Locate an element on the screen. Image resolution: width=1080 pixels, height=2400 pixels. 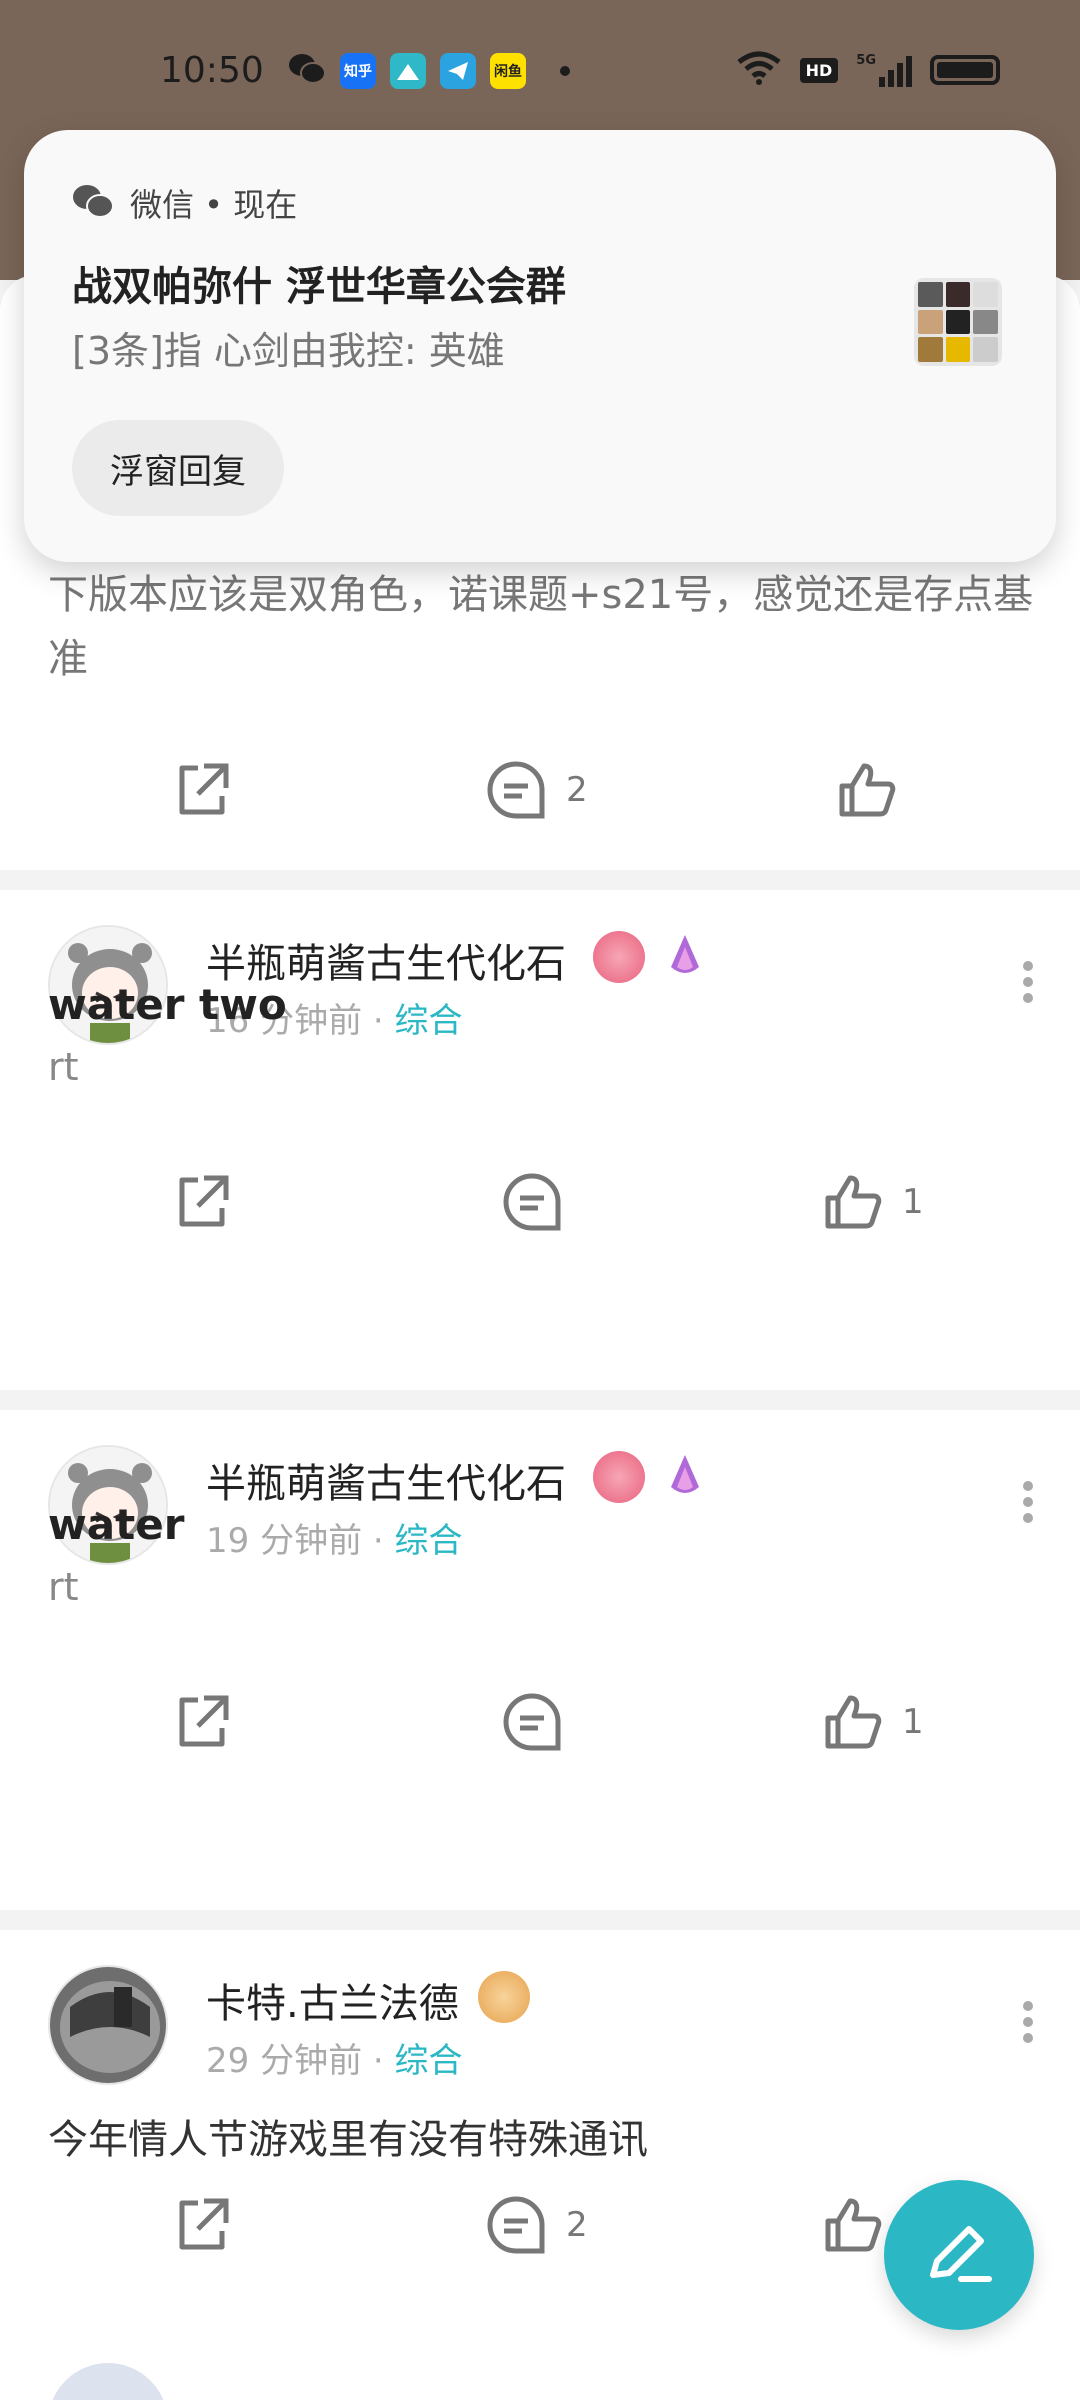
like-button is located at coordinates (875, 790).